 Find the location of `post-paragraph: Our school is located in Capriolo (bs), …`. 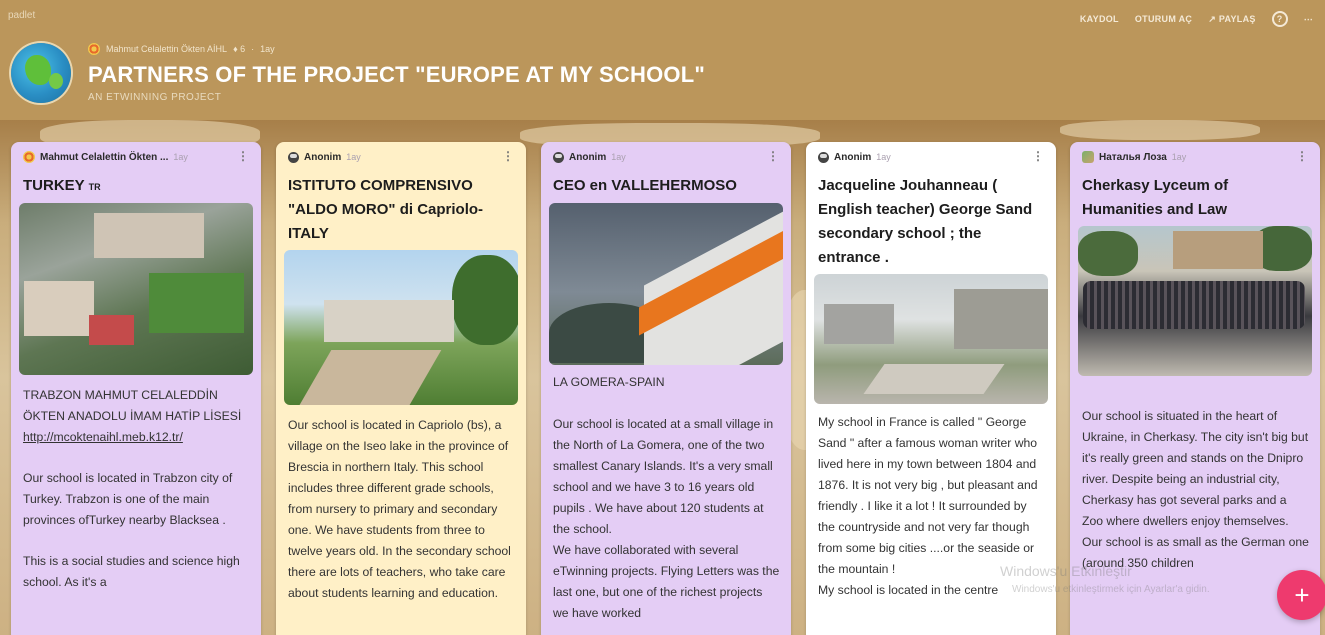

post-paragraph: Our school is located in Capriolo (bs), … is located at coordinates (399, 509).